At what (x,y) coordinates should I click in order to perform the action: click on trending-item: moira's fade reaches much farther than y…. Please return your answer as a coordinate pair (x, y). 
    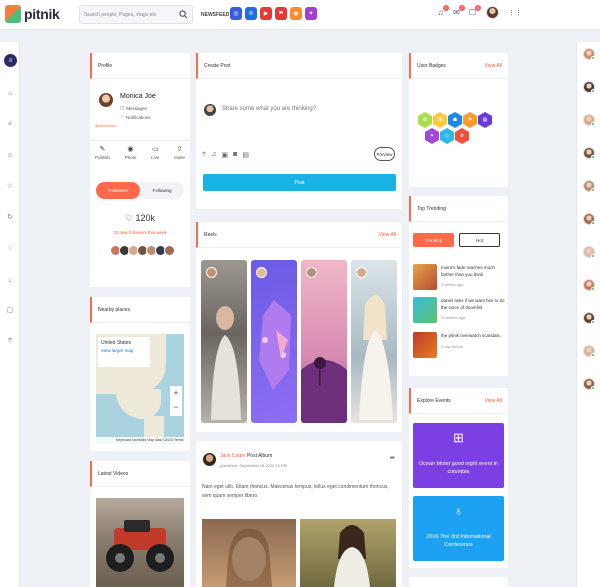
    Looking at the image, I should click on (459, 278).